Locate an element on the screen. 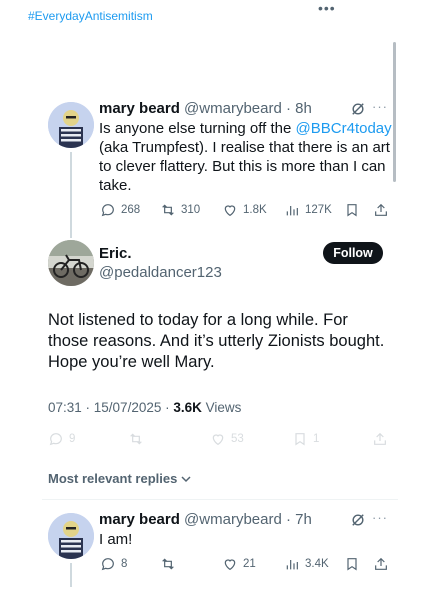  like-count: 21 is located at coordinates (249, 564).